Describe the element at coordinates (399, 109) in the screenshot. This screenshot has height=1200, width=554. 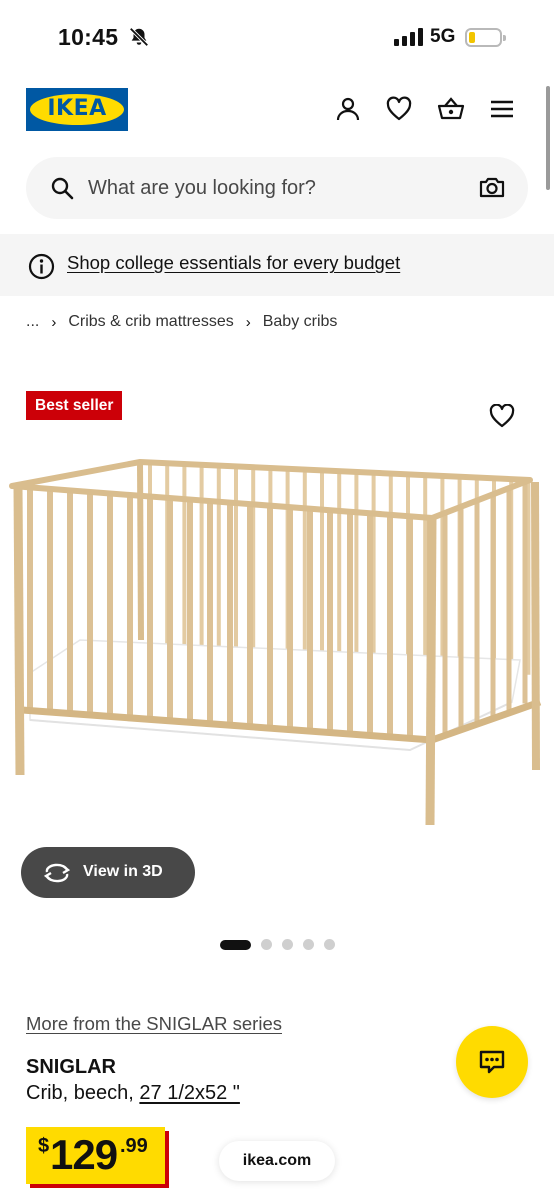
I see `heart-icon` at that location.